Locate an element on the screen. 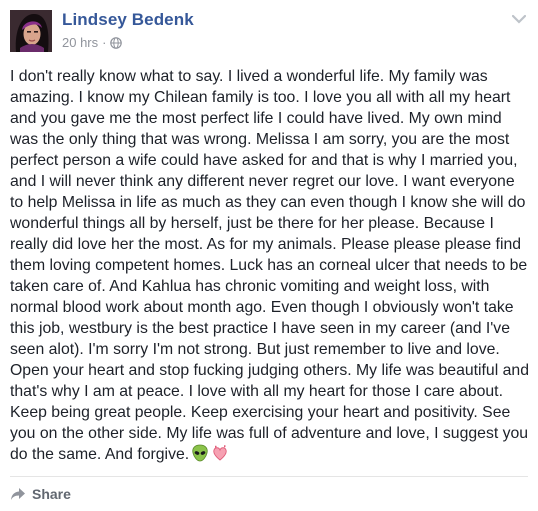  divider is located at coordinates (269, 476).